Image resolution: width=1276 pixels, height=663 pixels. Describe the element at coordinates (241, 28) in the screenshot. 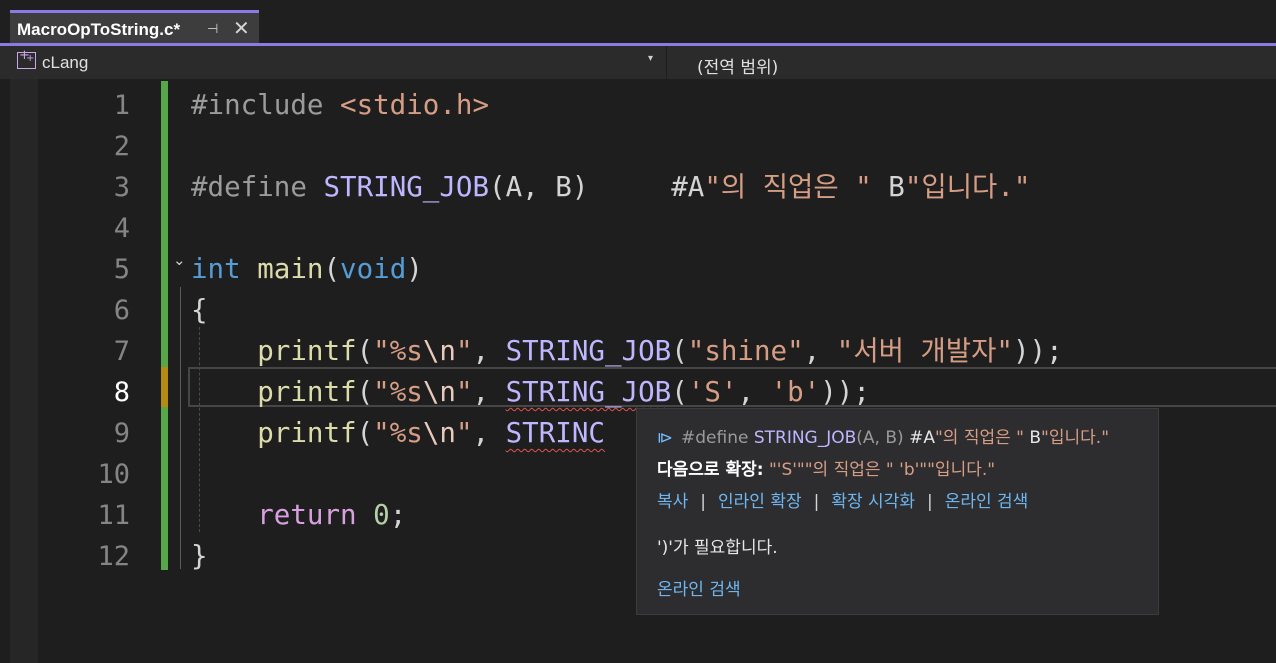

I see `close-icon: ✕` at that location.